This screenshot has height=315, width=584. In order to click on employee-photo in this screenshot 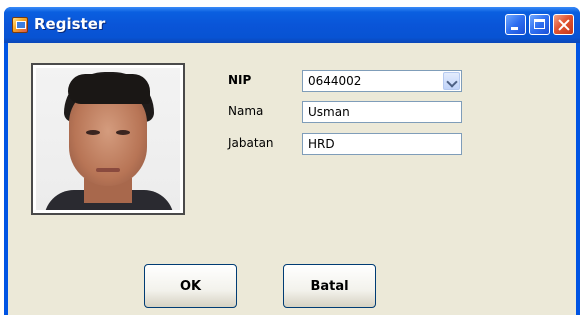, I will do `click(108, 139)`.